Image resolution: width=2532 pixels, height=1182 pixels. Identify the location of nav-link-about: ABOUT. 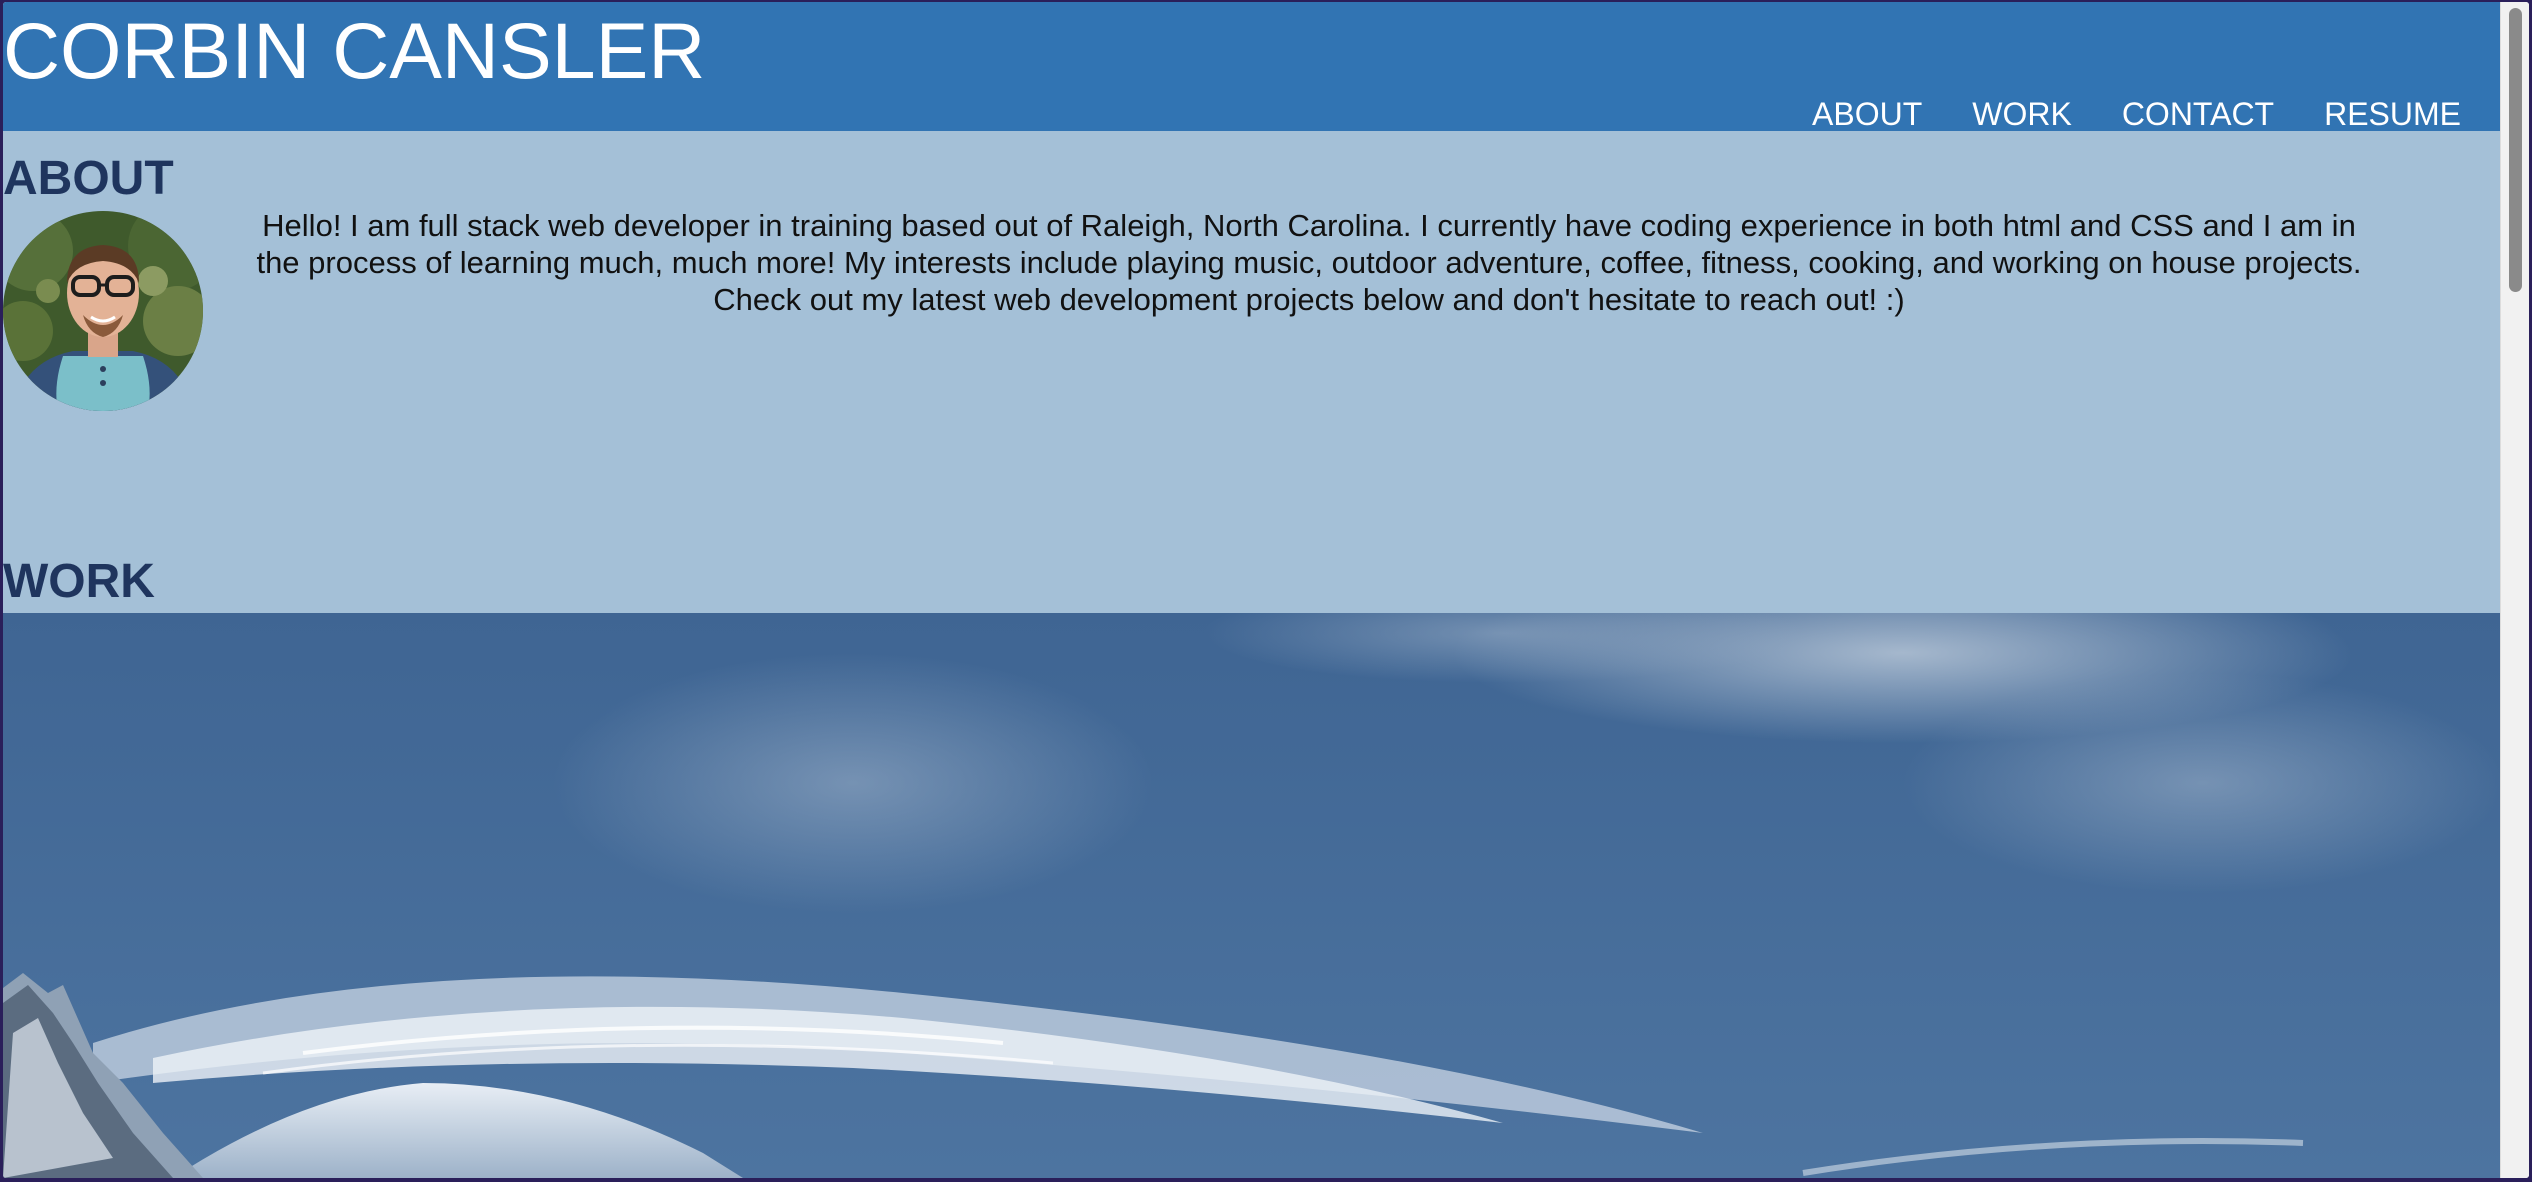
(1867, 114).